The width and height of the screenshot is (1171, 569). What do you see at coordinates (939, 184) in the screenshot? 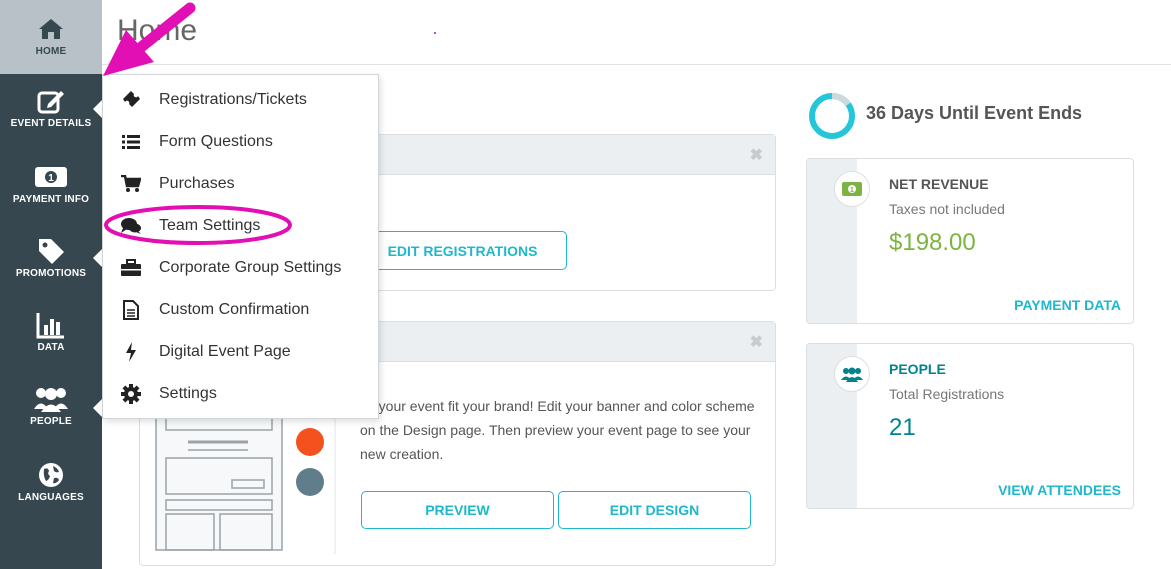
I see `net-revenue-title: NET REVENUE` at bounding box center [939, 184].